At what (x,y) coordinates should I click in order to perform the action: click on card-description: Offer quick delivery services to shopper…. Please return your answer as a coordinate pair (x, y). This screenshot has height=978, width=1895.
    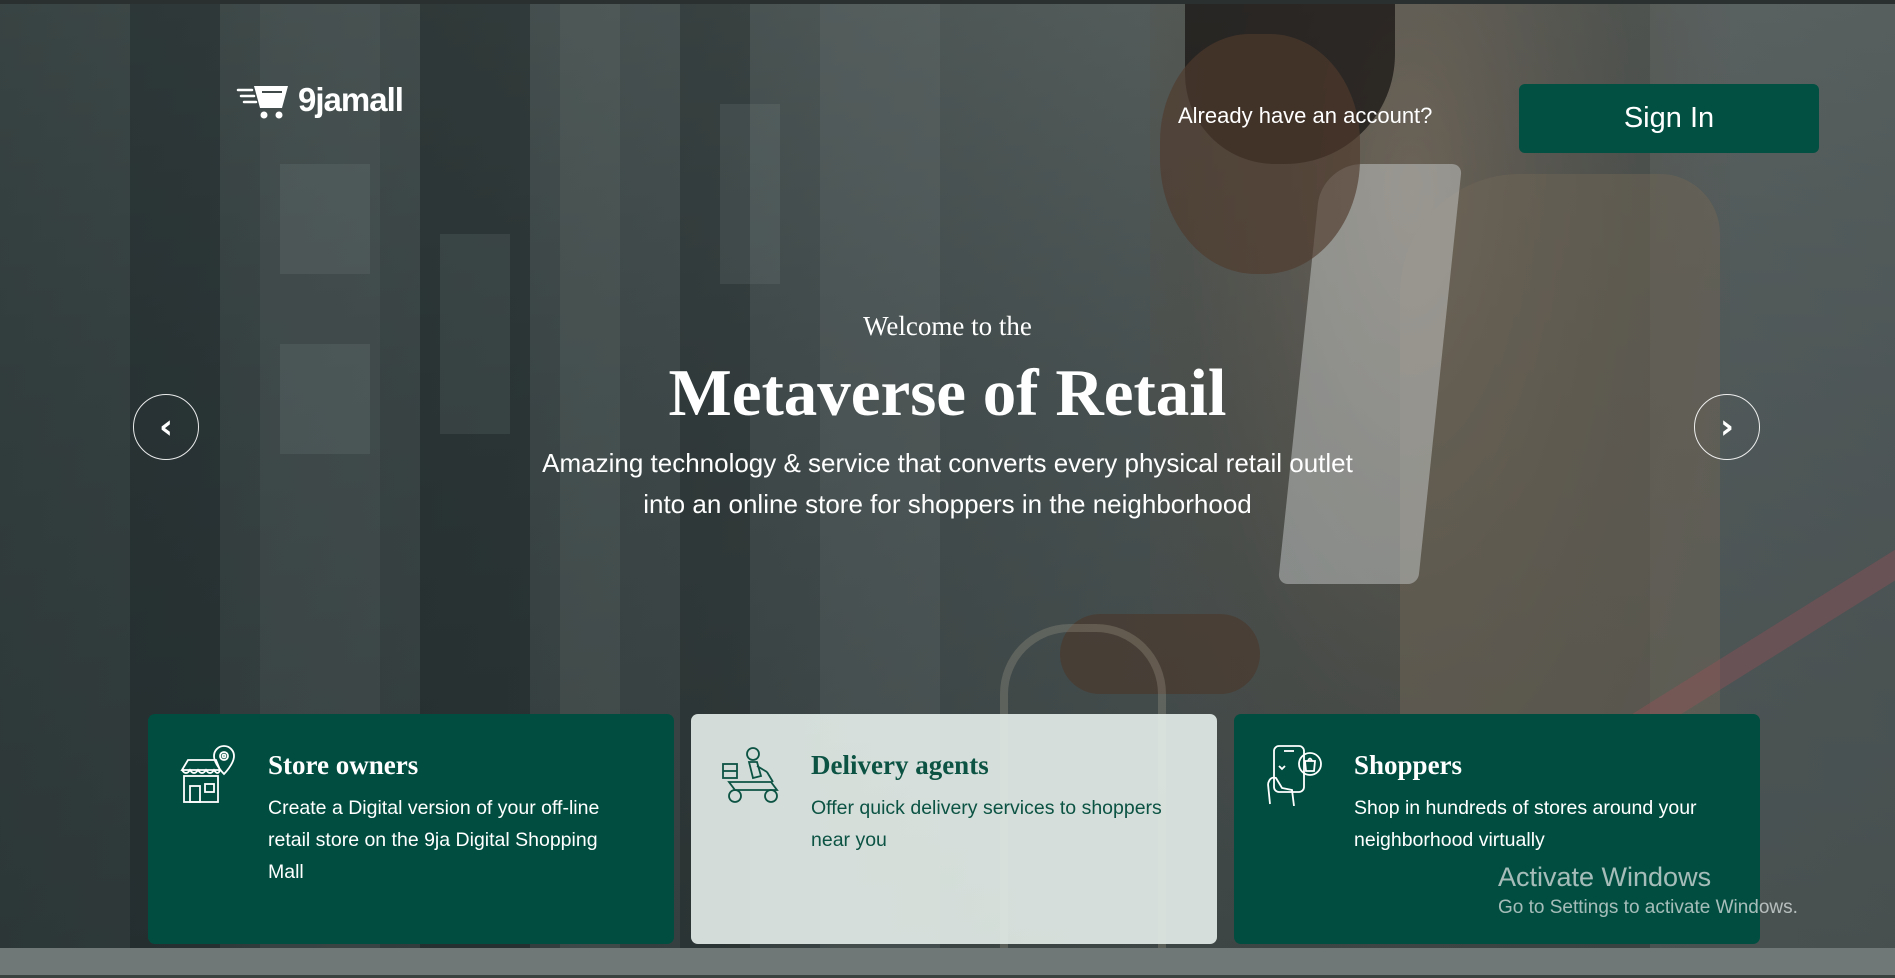
    Looking at the image, I should click on (986, 824).